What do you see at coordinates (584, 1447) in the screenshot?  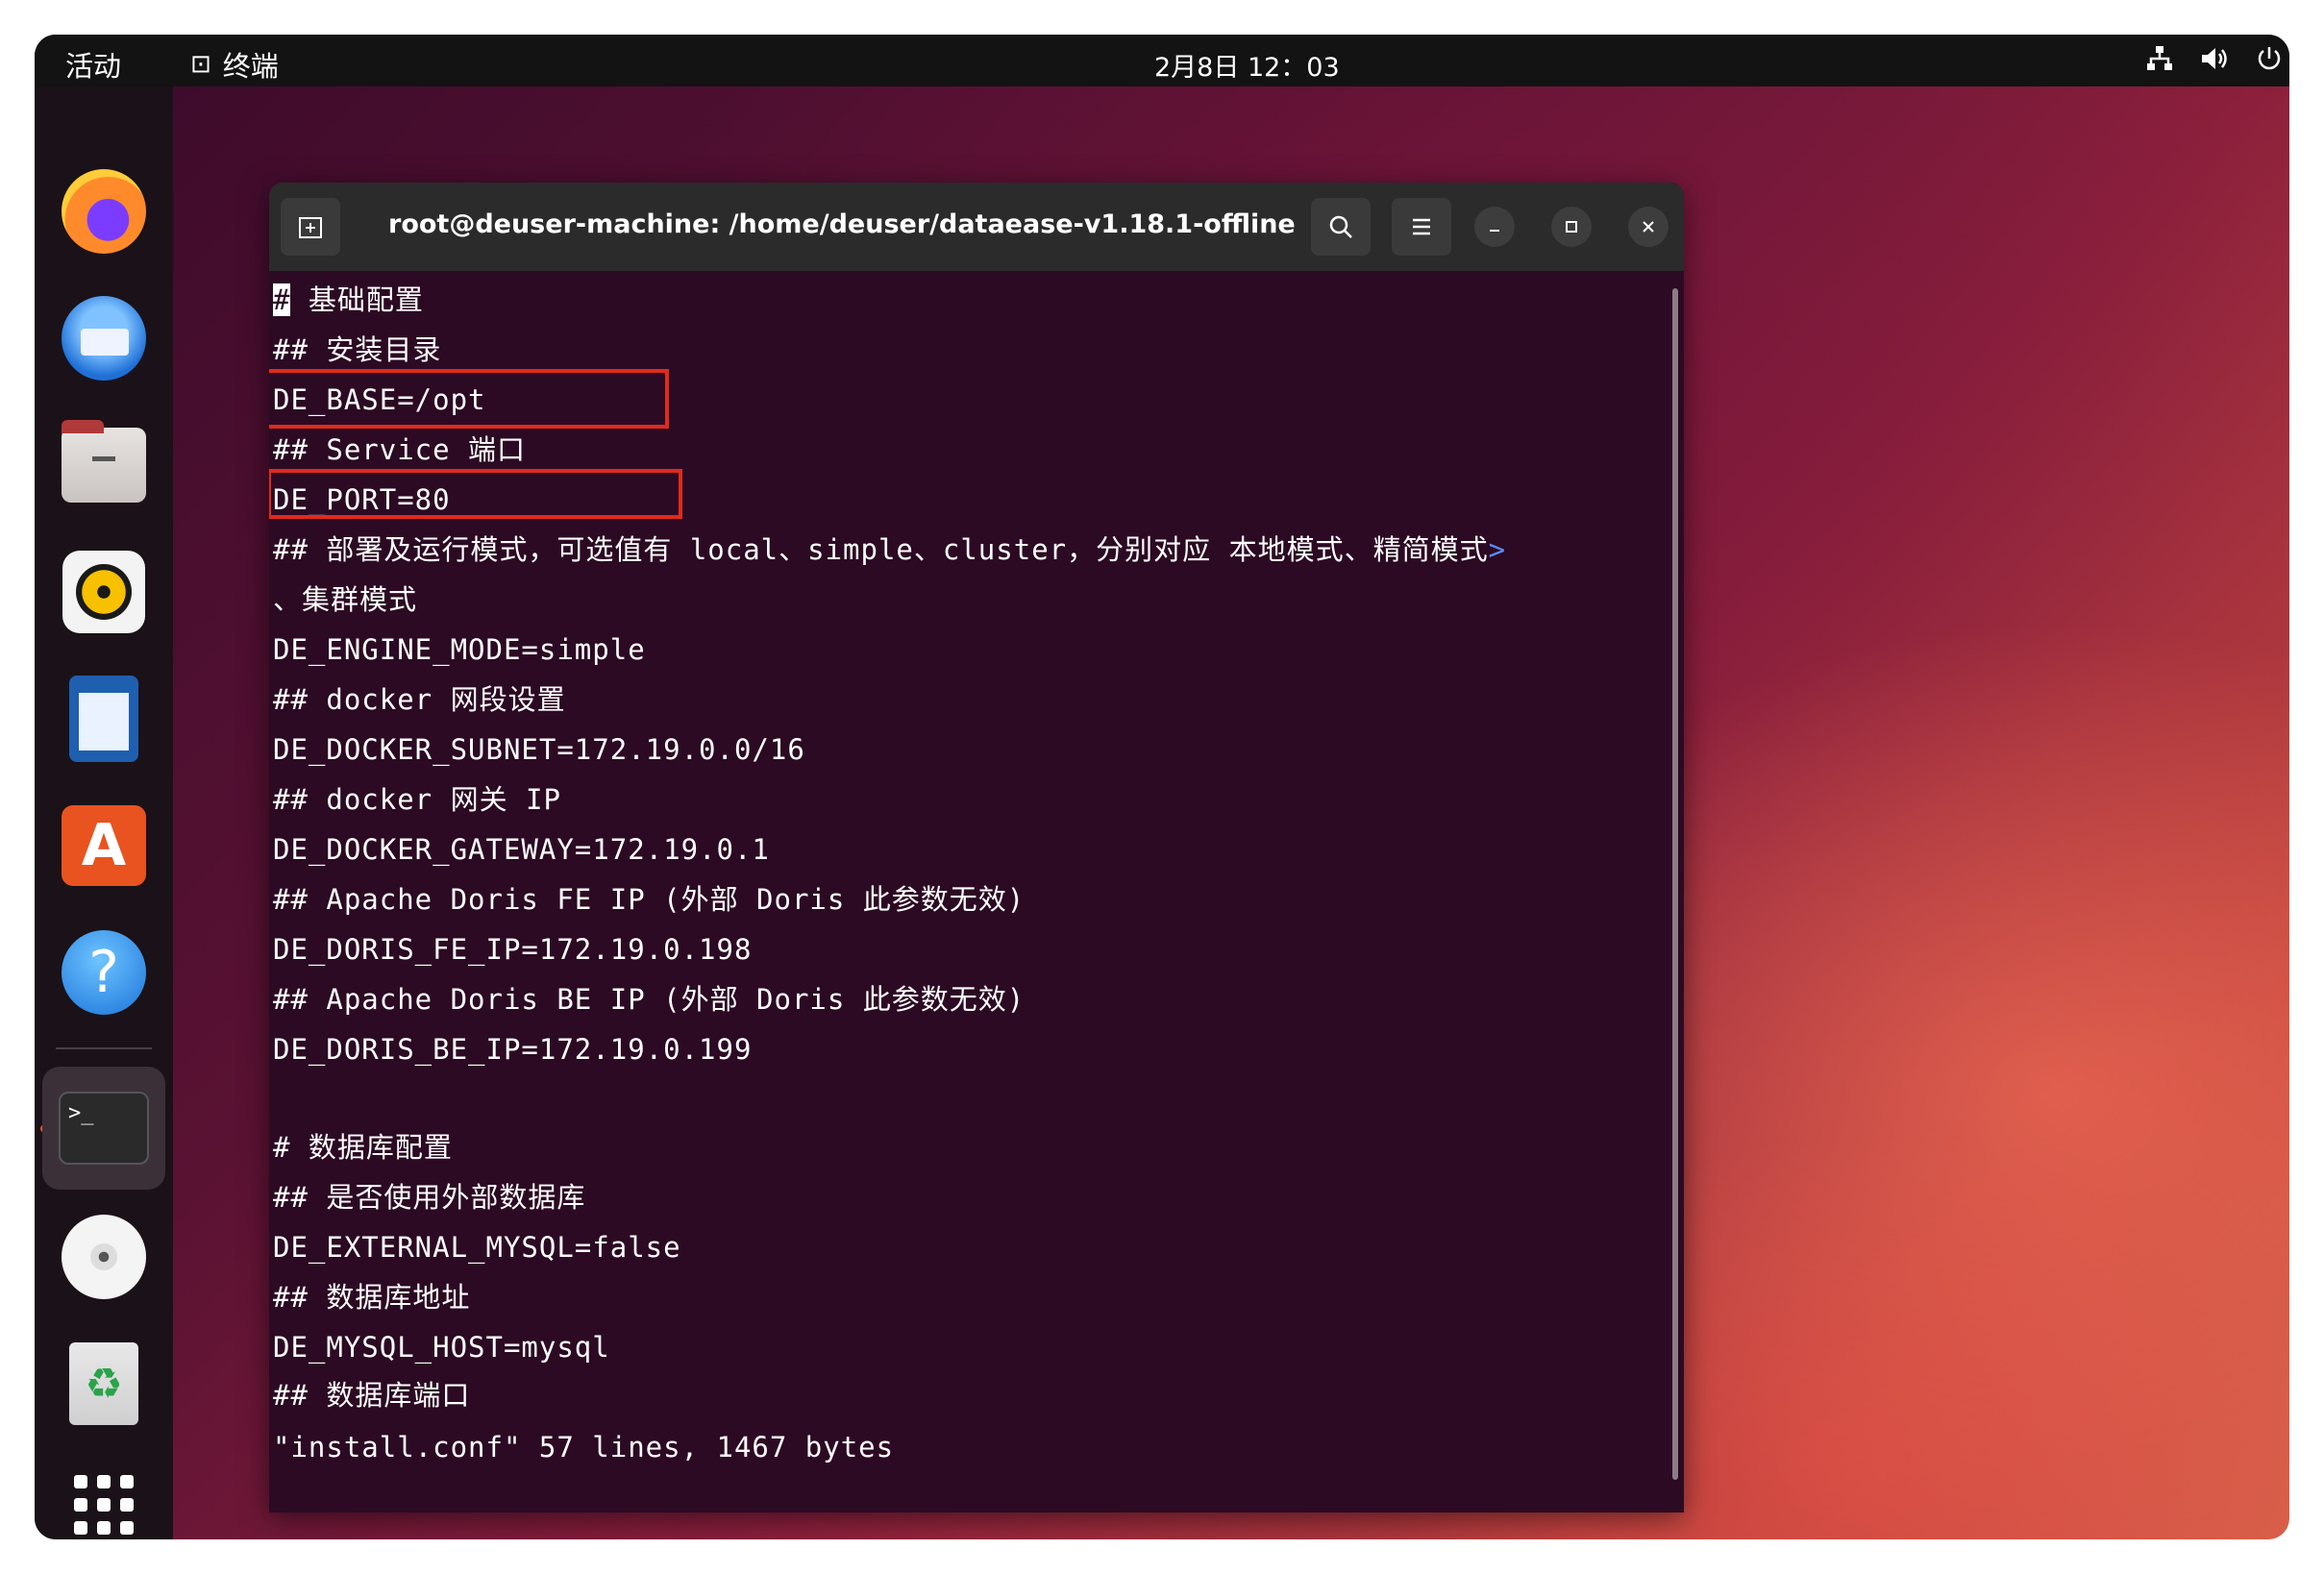 I see `vim-status-line: "install.conf" 57 lines, 1467 bytes` at bounding box center [584, 1447].